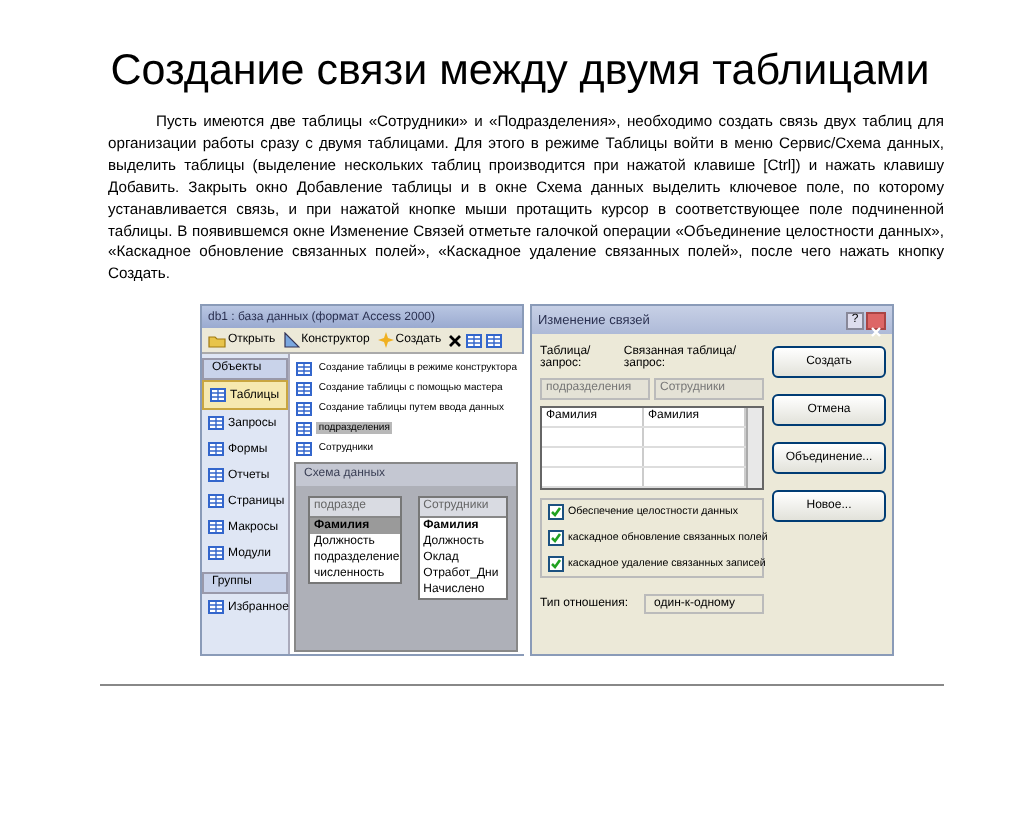 This screenshot has height=832, width=1024. What do you see at coordinates (754, 448) in the screenshot?
I see `scrollbar` at bounding box center [754, 448].